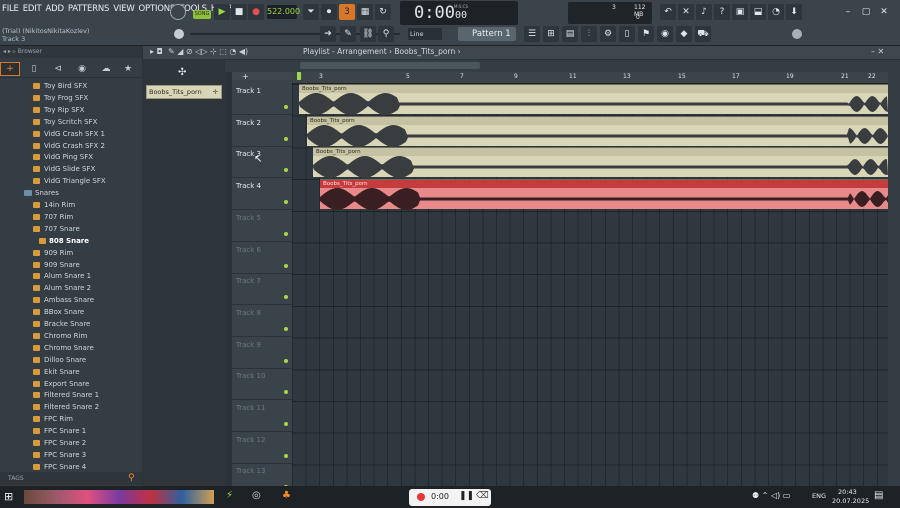 The width and height of the screenshot is (900, 508). I want to click on track-header: Track 1, so click(262, 99).